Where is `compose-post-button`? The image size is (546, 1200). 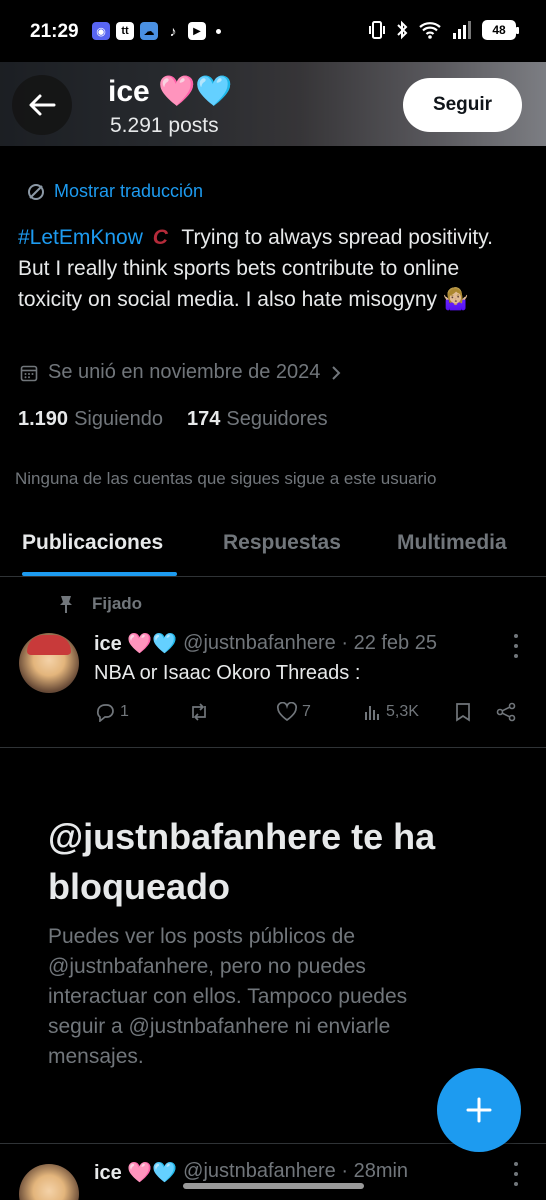 compose-post-button is located at coordinates (479, 1110).